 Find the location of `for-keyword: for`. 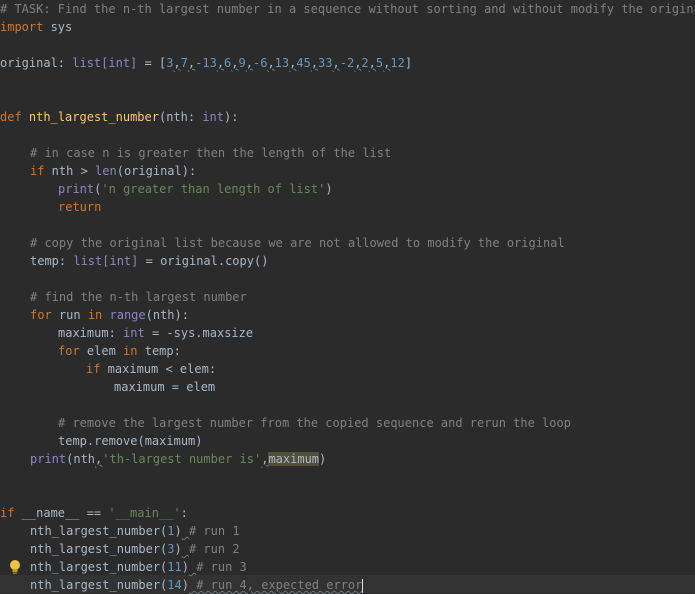

for-keyword: for is located at coordinates (41, 315).